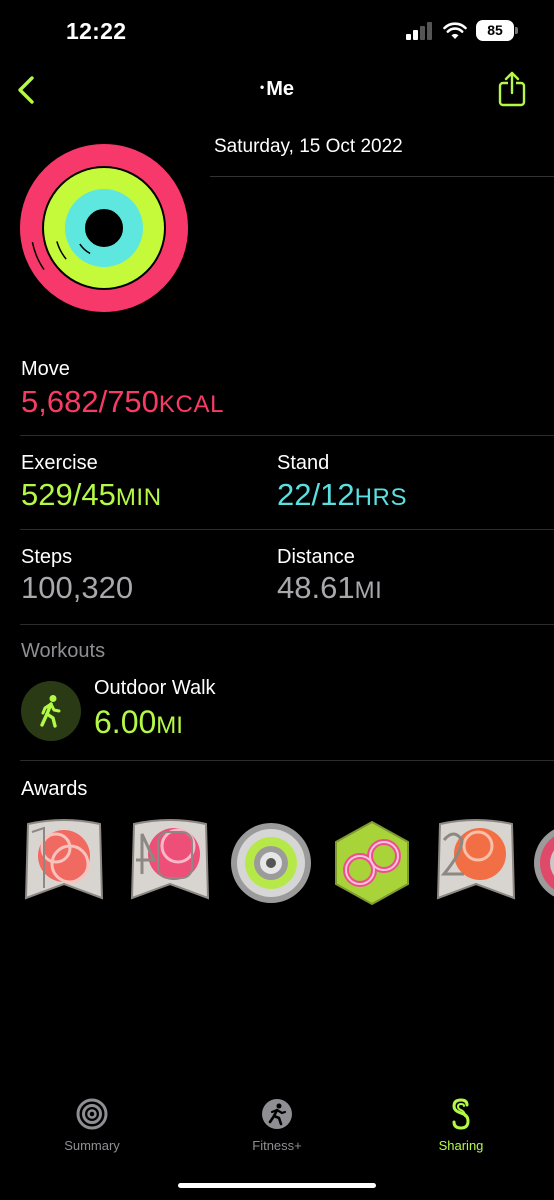  I want to click on date-divider, so click(382, 176).